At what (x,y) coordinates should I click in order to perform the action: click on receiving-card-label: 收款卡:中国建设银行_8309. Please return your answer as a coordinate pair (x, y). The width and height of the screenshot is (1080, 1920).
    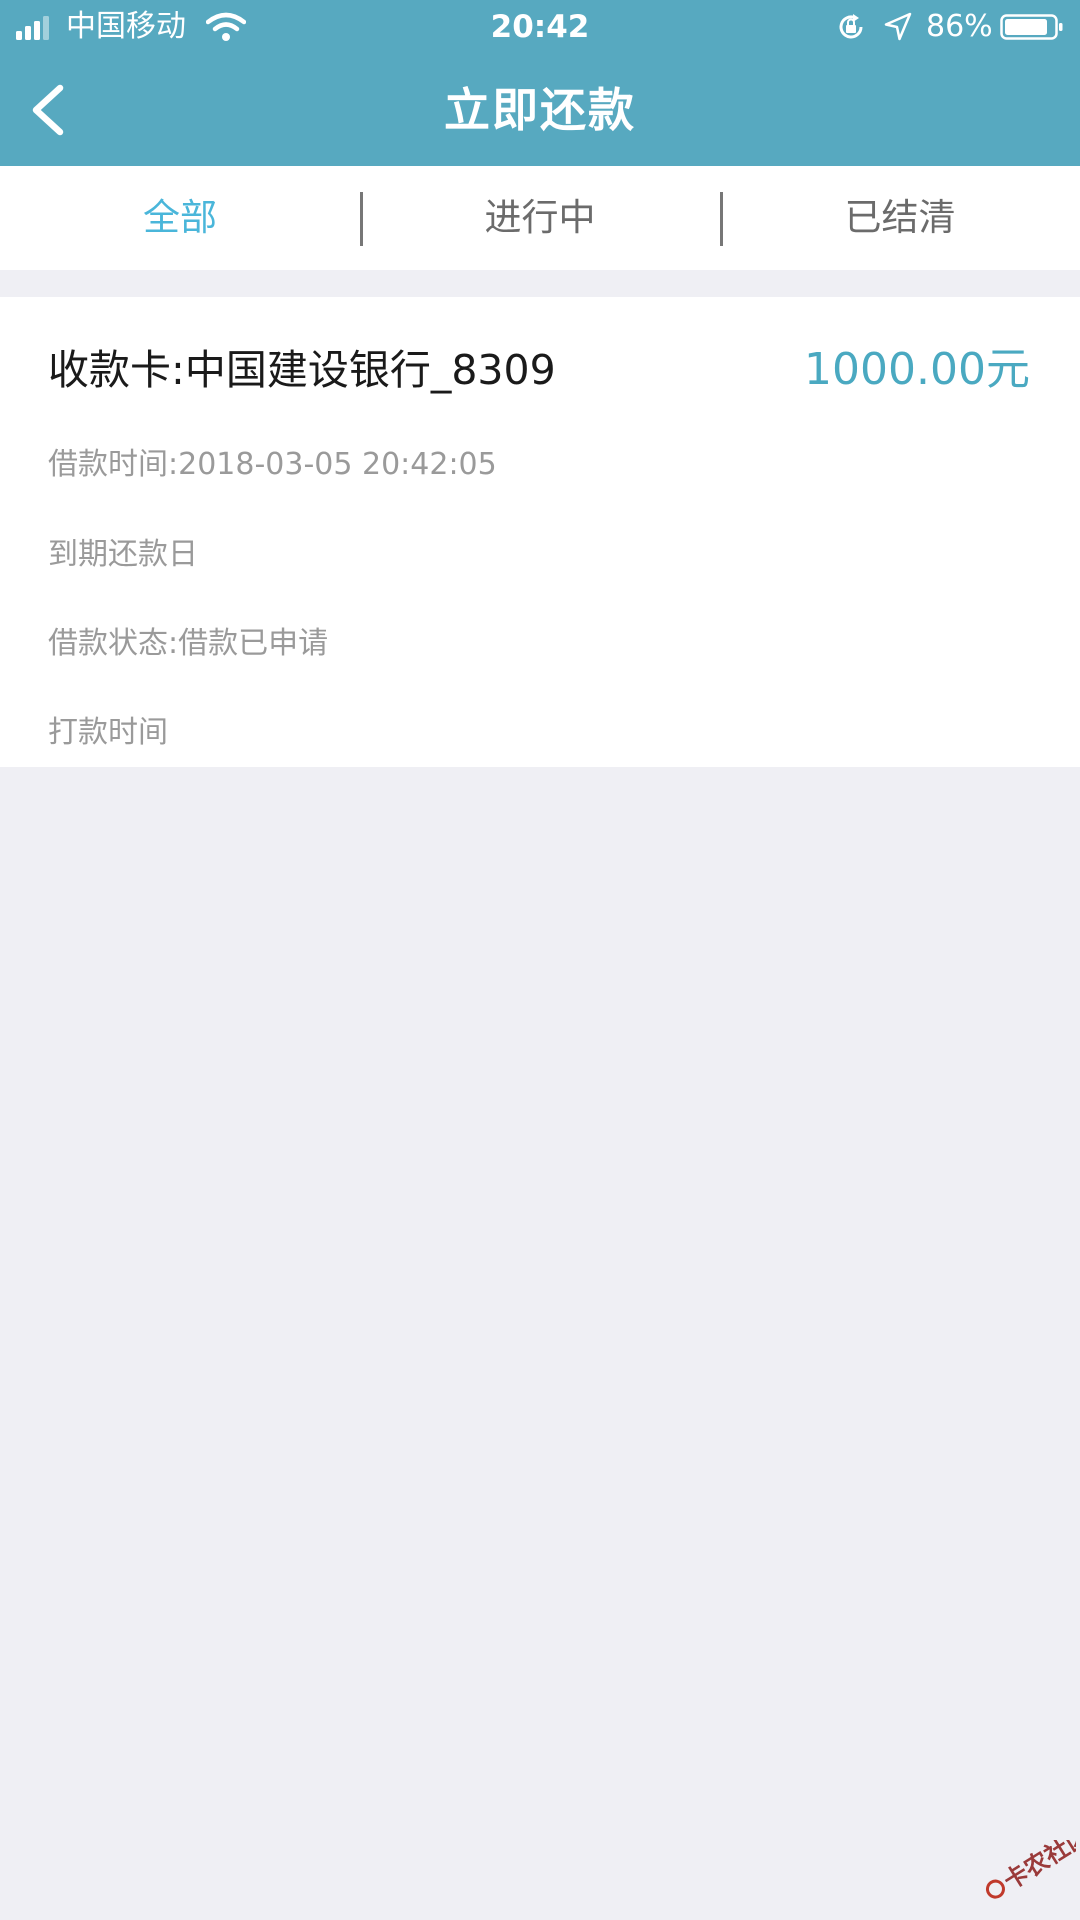
    Looking at the image, I should click on (302, 370).